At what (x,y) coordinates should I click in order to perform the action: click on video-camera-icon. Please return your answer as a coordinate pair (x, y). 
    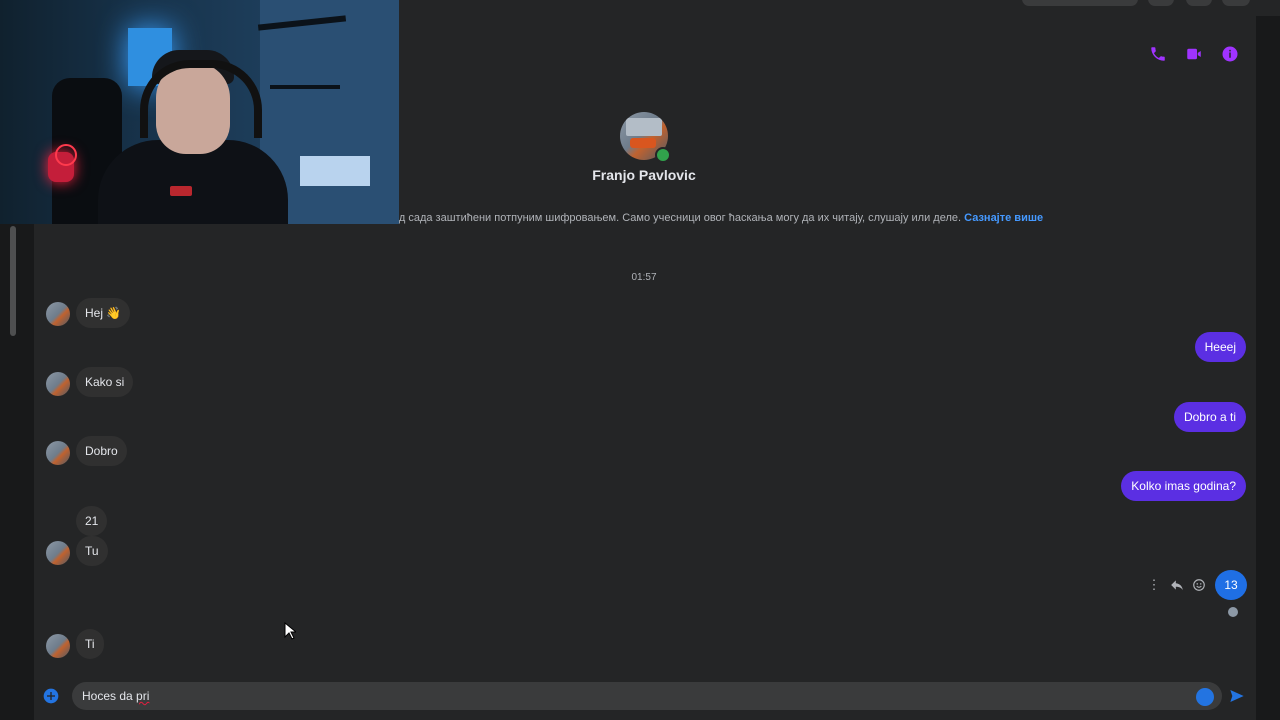
    Looking at the image, I should click on (1194, 54).